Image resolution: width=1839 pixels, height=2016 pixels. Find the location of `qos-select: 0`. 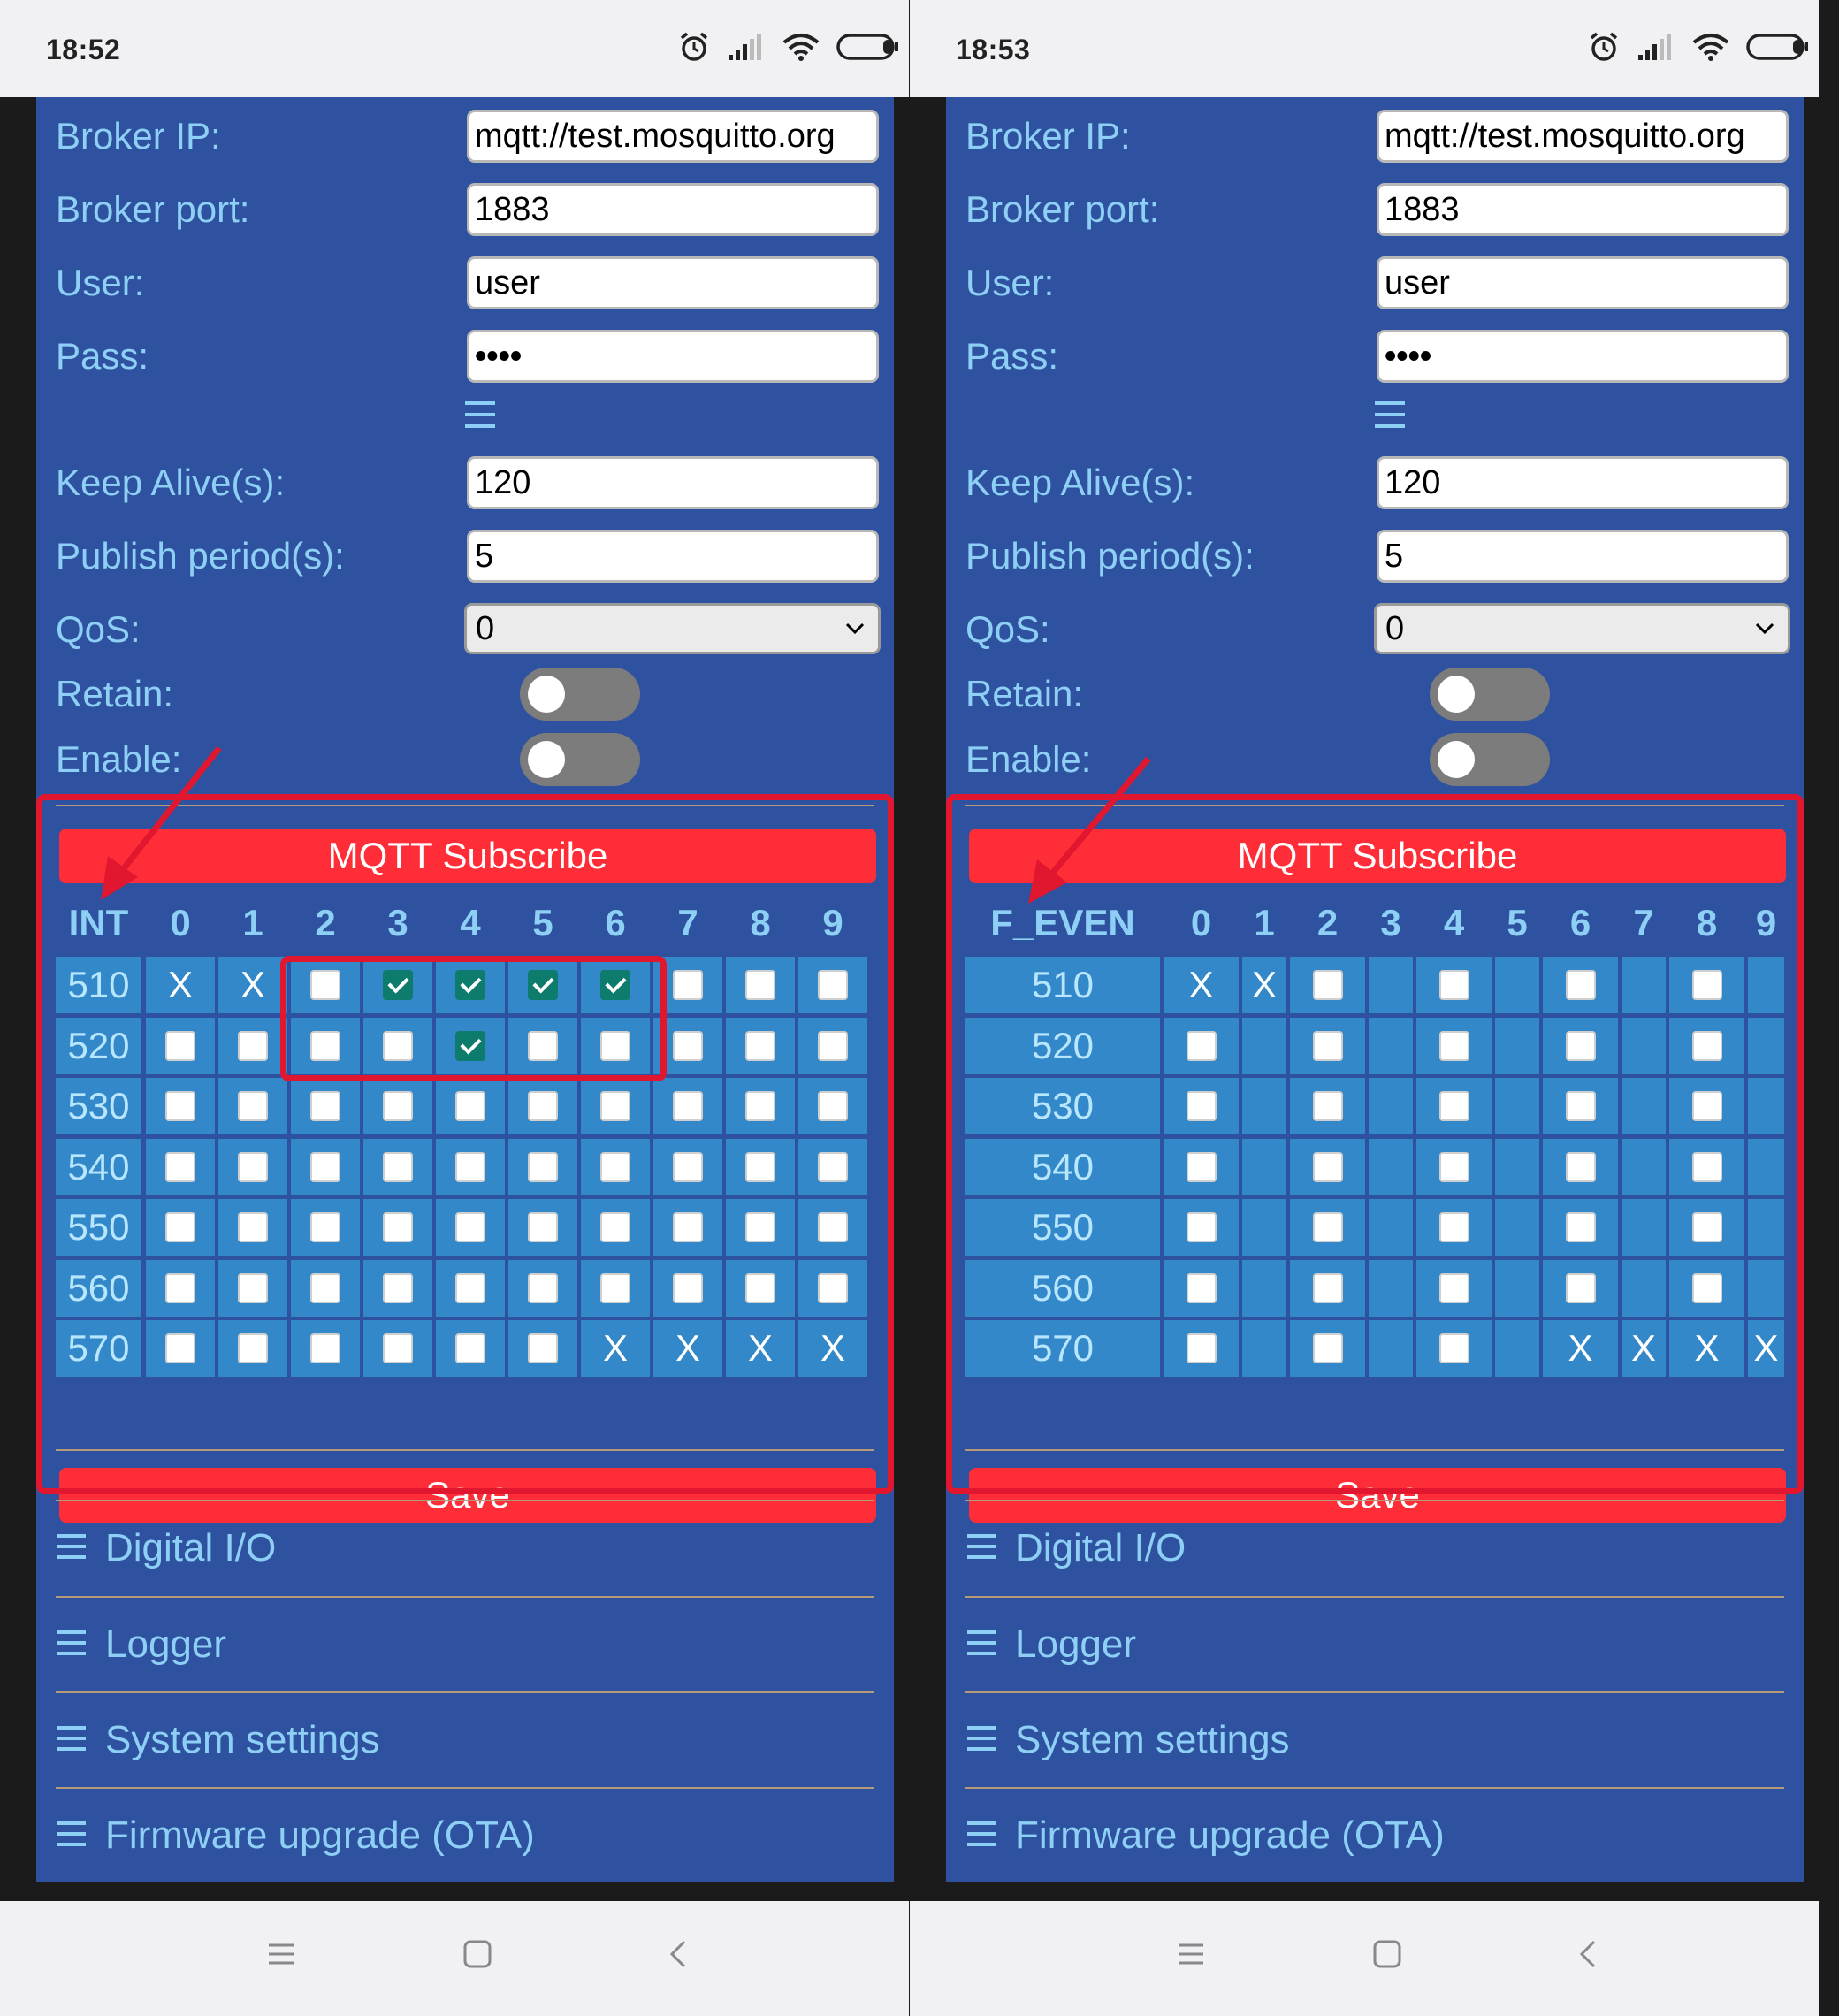

qos-select: 0 is located at coordinates (672, 628).